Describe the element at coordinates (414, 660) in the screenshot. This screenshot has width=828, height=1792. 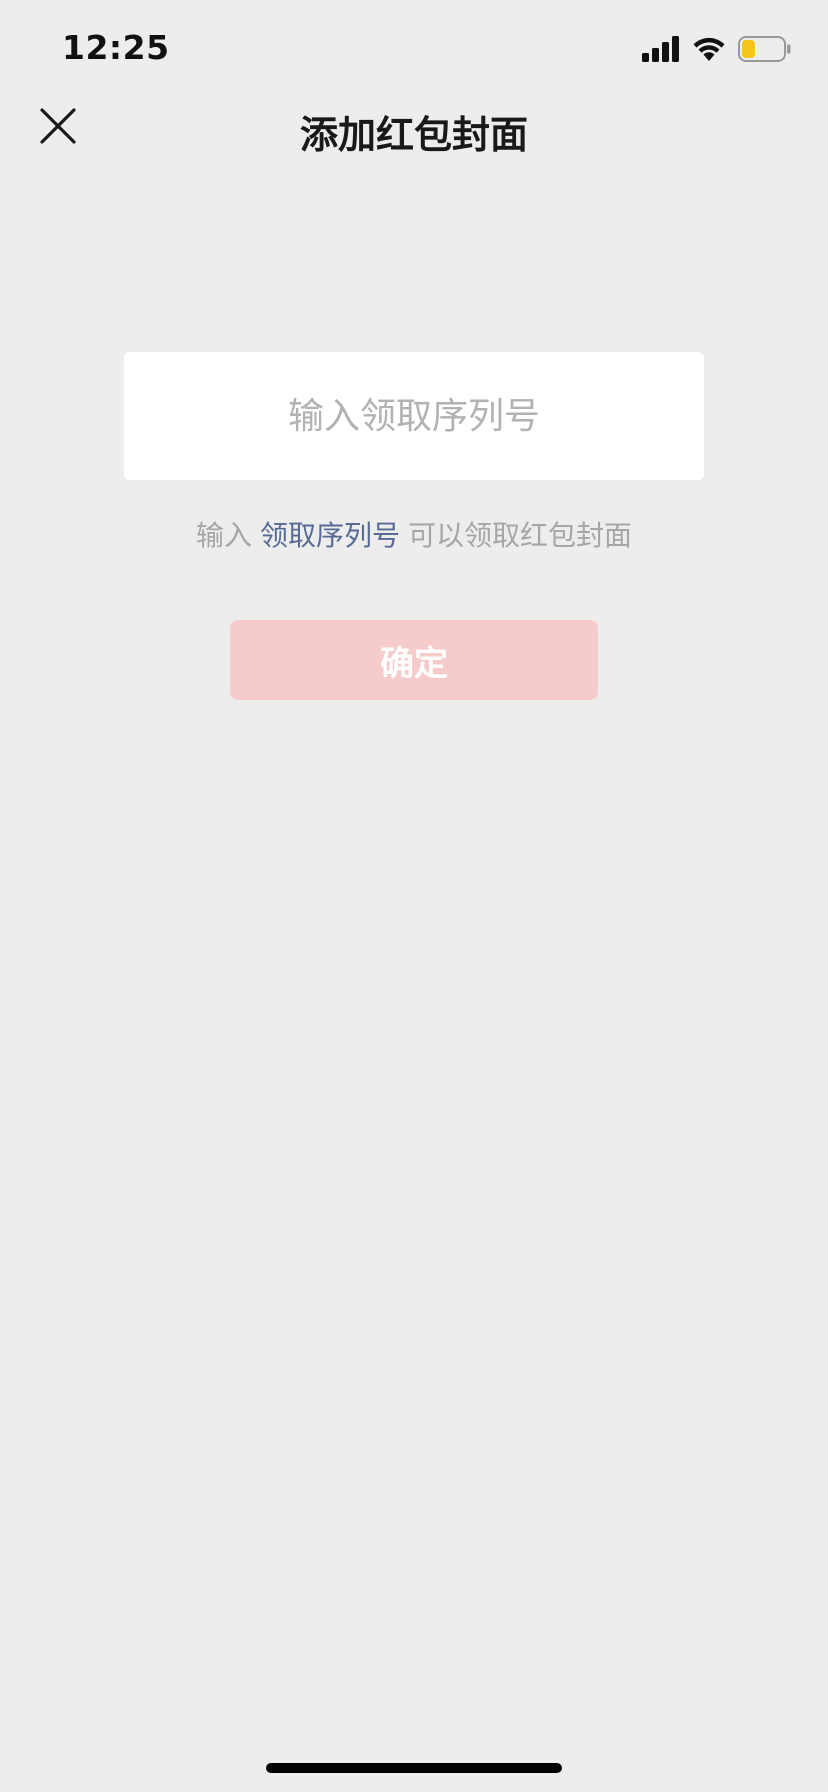
I see `confirm-button: 确定` at that location.